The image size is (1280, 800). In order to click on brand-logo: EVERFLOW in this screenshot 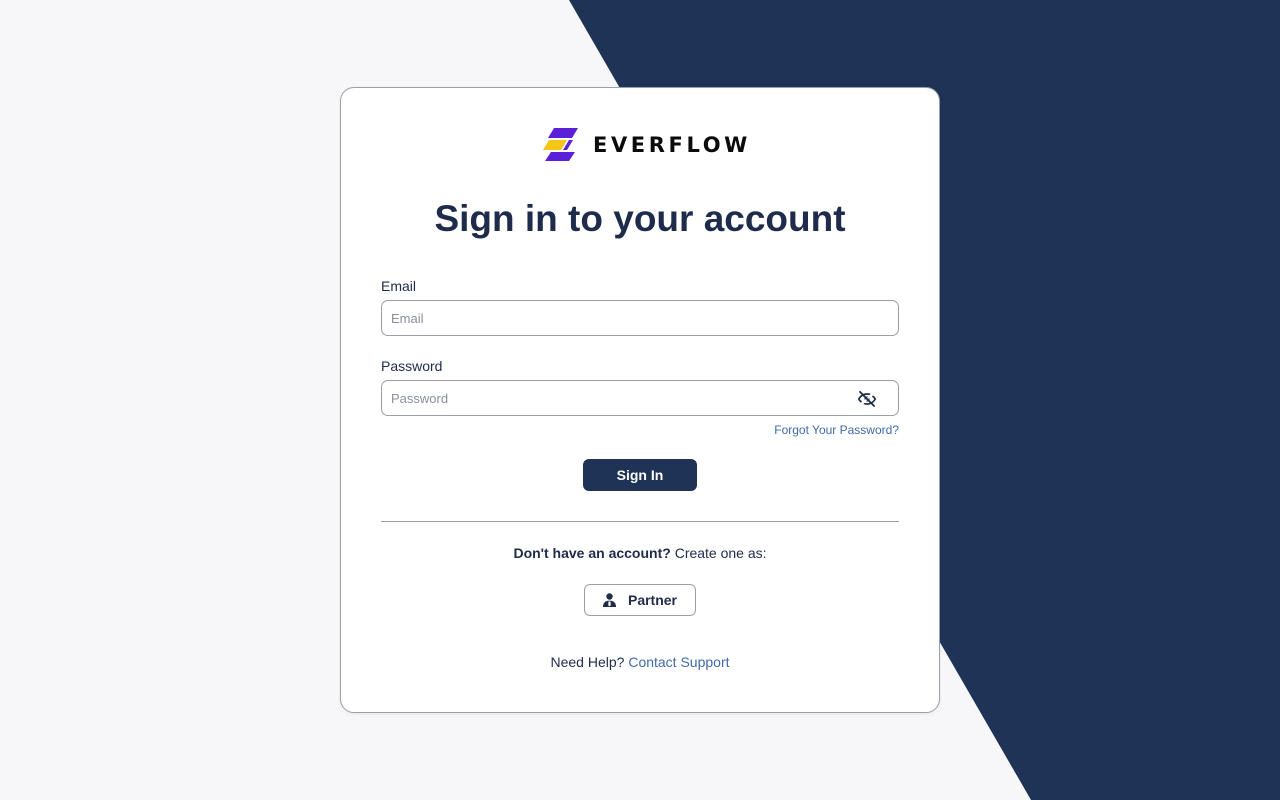, I will do `click(647, 145)`.